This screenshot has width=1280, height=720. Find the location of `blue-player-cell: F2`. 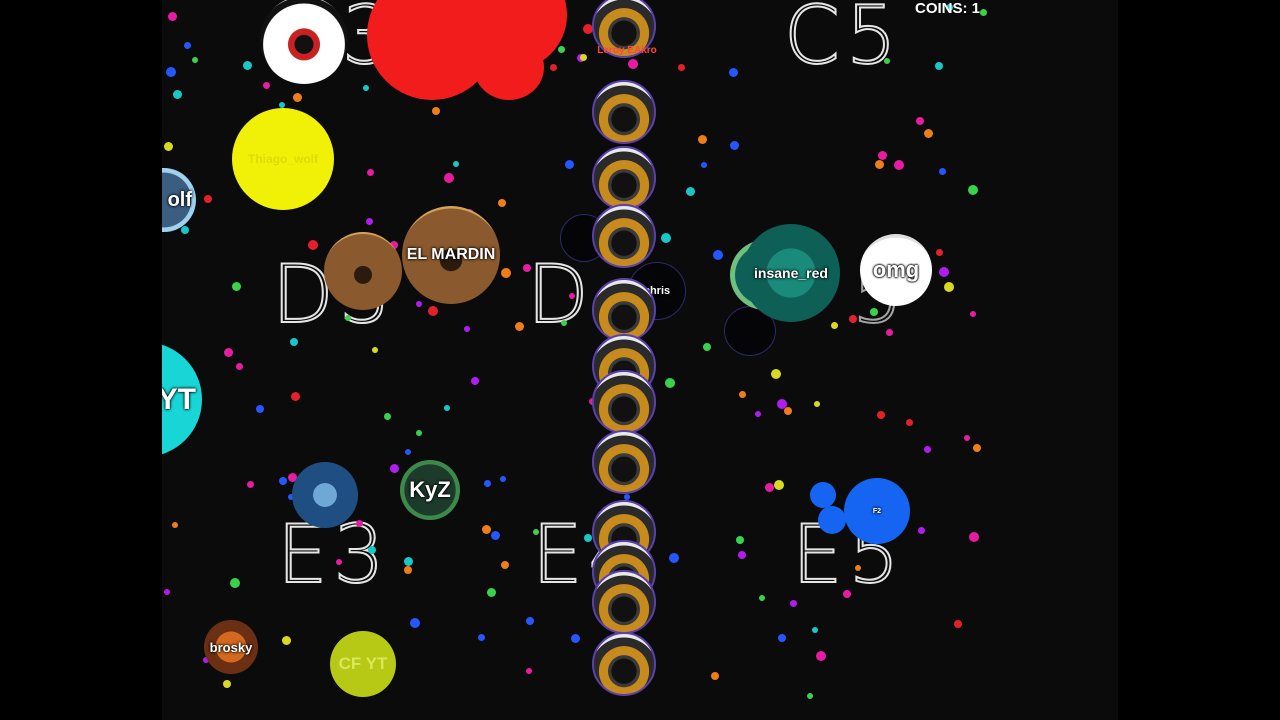

blue-player-cell: F2 is located at coordinates (877, 511).